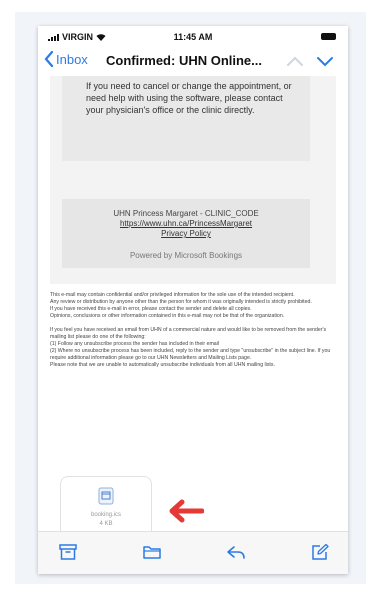 The height and width of the screenshot is (592, 376). I want to click on previous-message-button, so click(295, 61).